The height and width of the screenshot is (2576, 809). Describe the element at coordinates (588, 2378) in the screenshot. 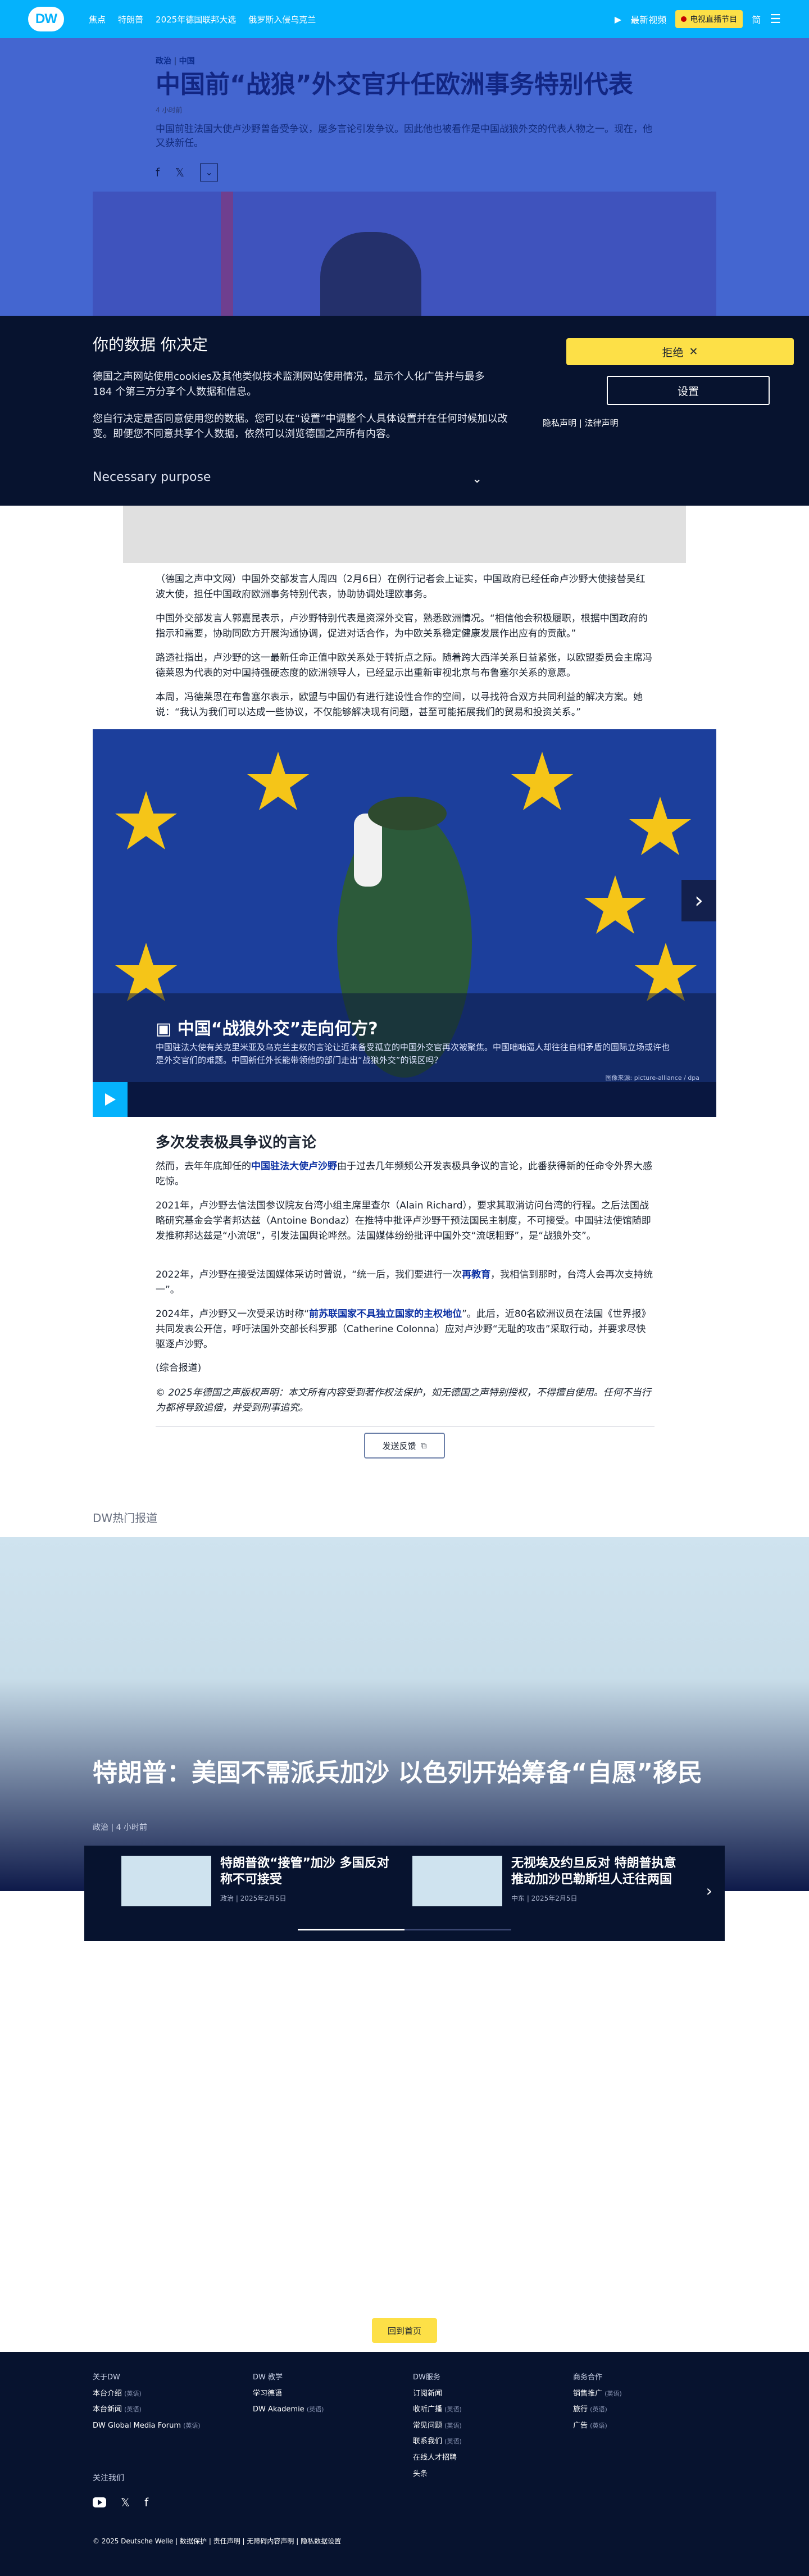

I see `footer-col-title: 商务合作` at that location.